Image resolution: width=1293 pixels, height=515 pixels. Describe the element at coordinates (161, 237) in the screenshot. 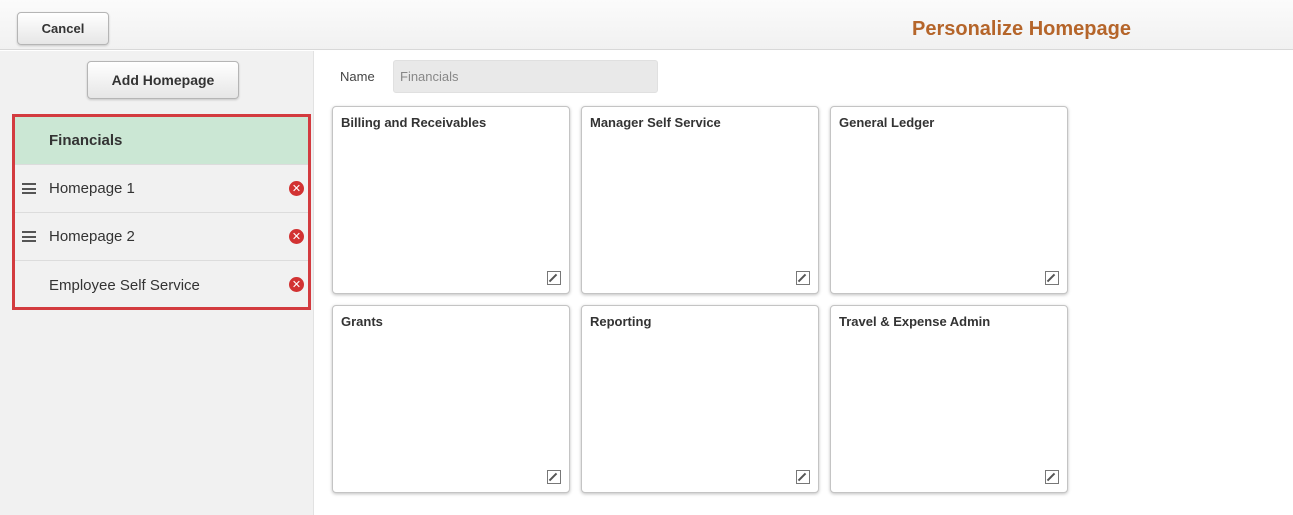

I see `homepage-item-homepage-2: Homepage 2 ✕` at that location.